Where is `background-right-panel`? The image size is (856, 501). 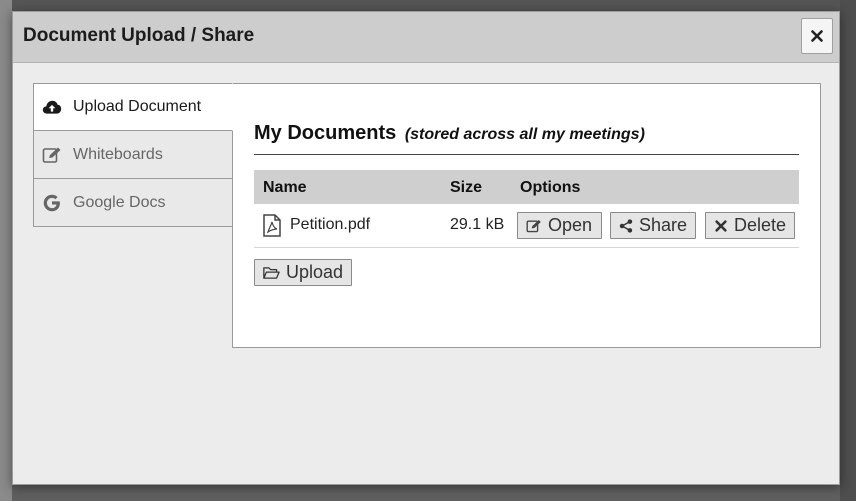 background-right-panel is located at coordinates (848, 250).